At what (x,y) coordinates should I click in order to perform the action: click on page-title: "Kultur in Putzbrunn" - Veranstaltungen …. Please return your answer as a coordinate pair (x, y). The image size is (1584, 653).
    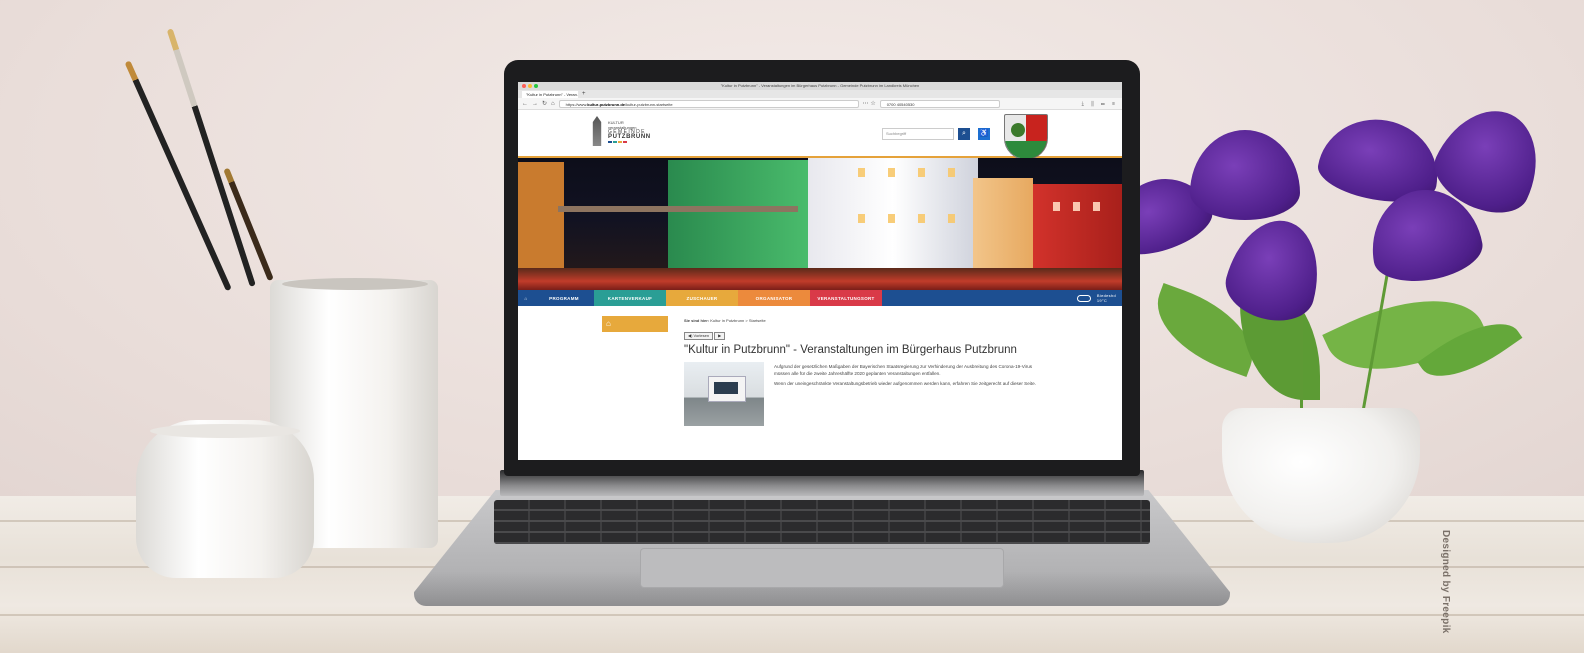
    Looking at the image, I should click on (850, 350).